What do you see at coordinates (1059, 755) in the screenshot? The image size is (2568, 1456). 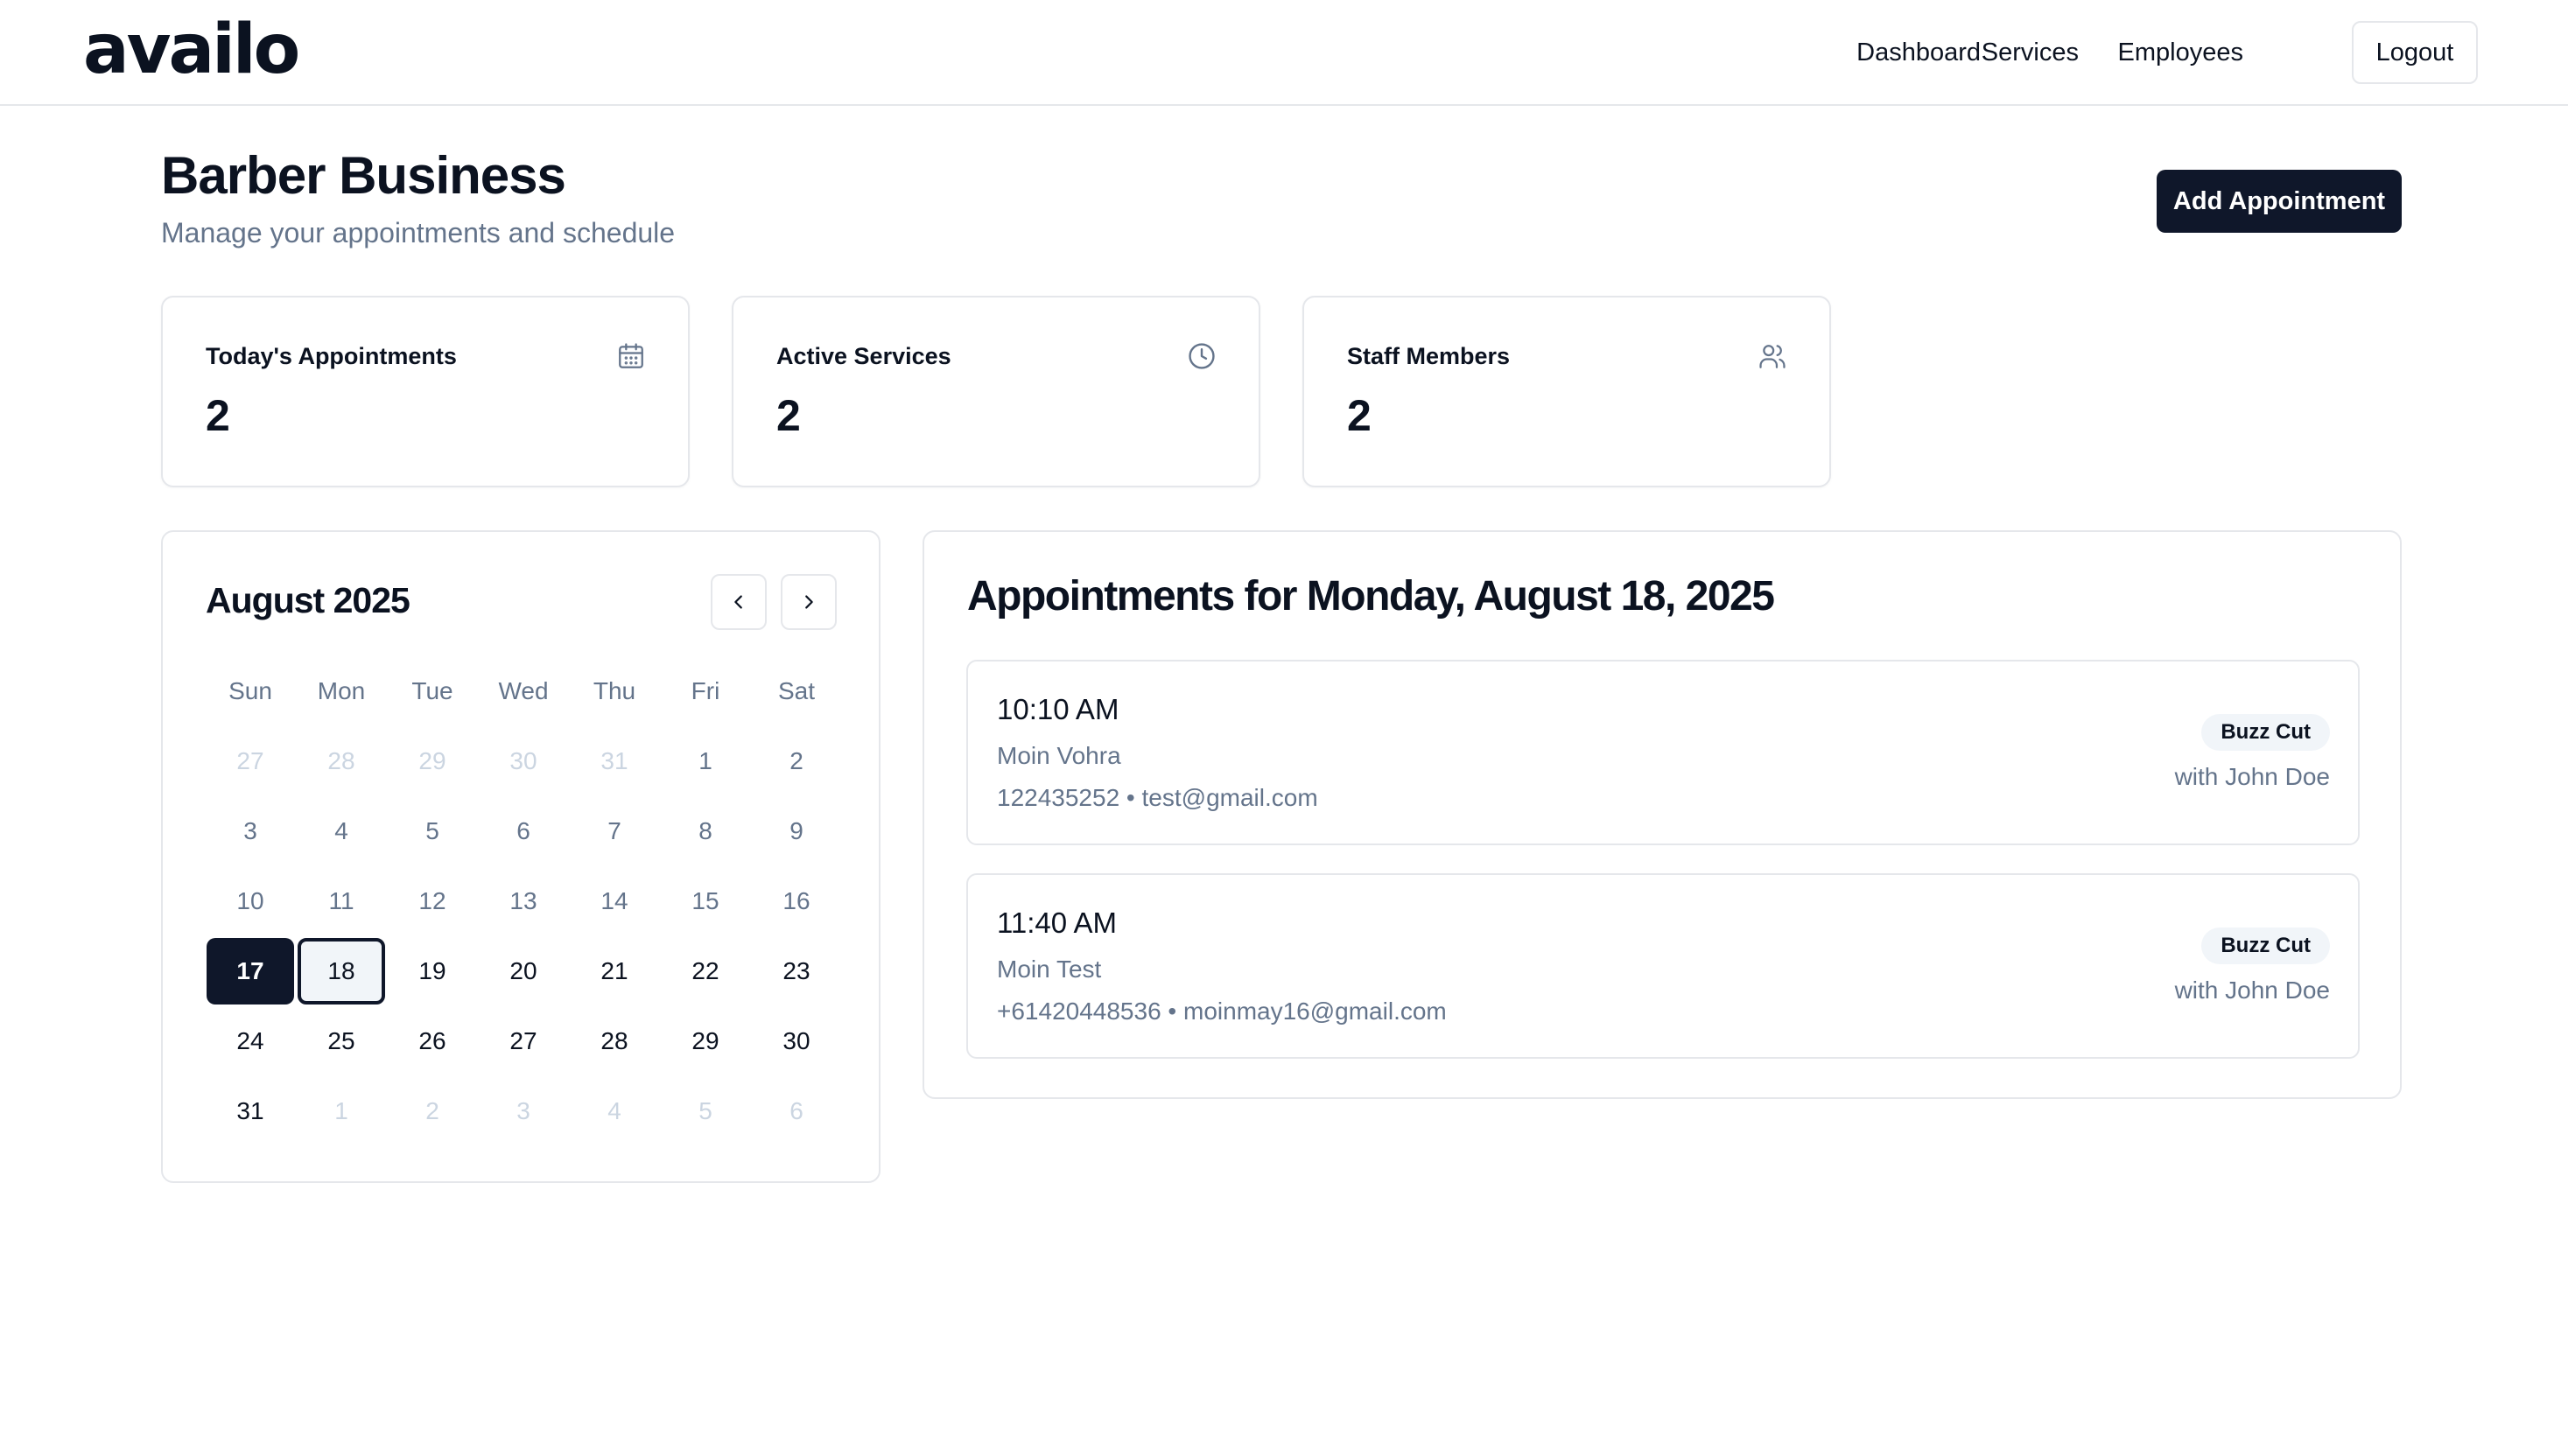 I see `appointment-customer-name: Moin Vohra` at bounding box center [1059, 755].